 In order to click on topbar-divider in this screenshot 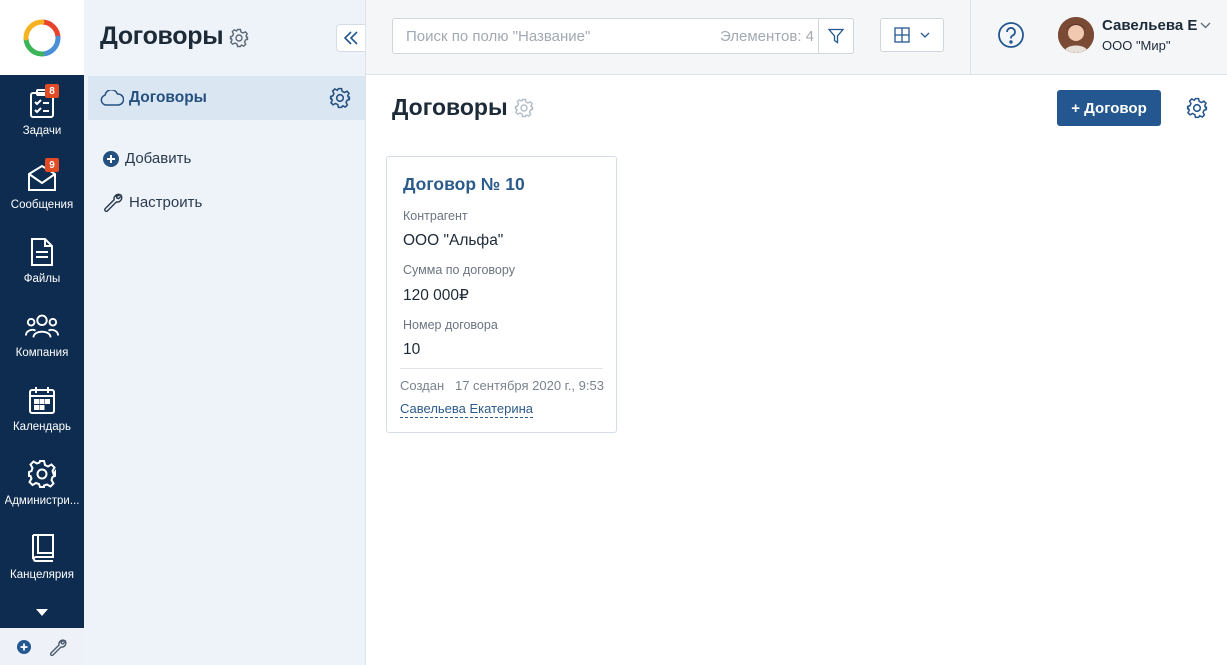, I will do `click(970, 37)`.